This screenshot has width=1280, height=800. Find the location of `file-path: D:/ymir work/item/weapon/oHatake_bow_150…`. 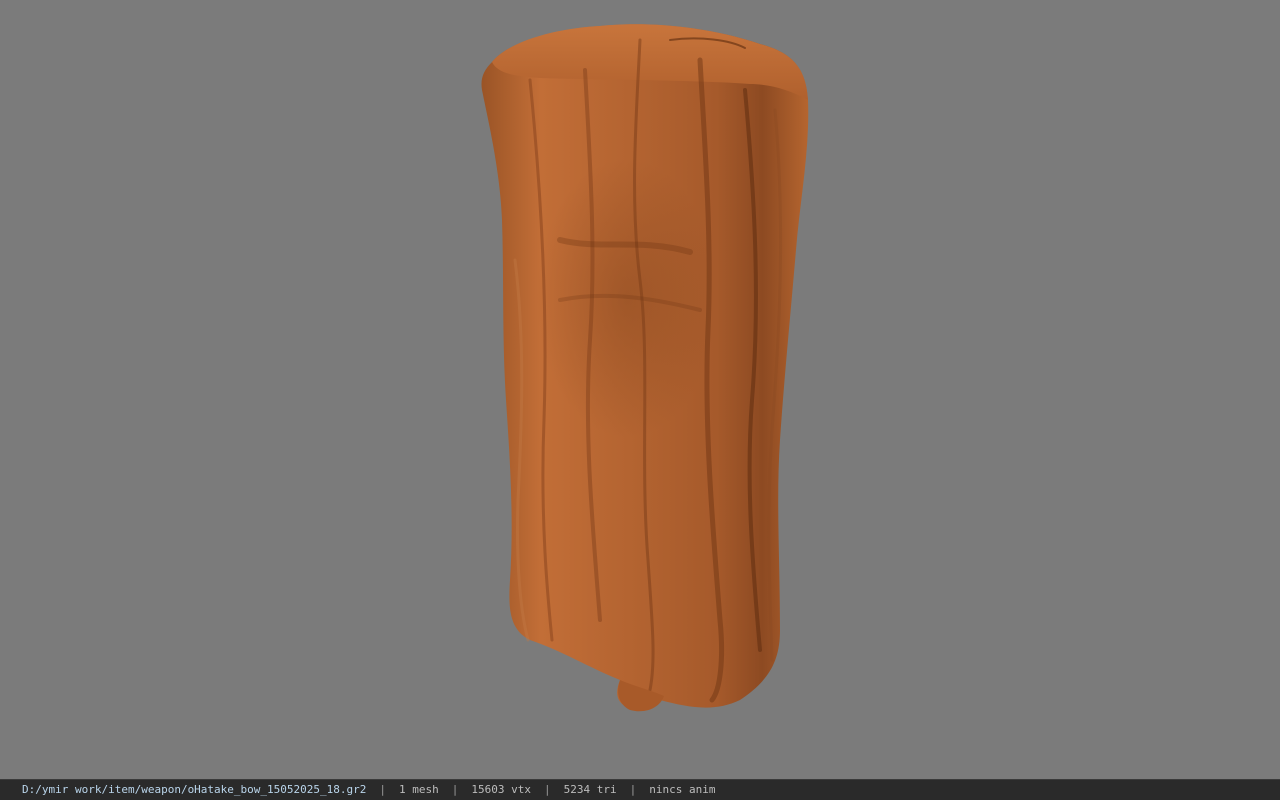

file-path: D:/ymir work/item/weapon/oHatake_bow_150… is located at coordinates (194, 789).